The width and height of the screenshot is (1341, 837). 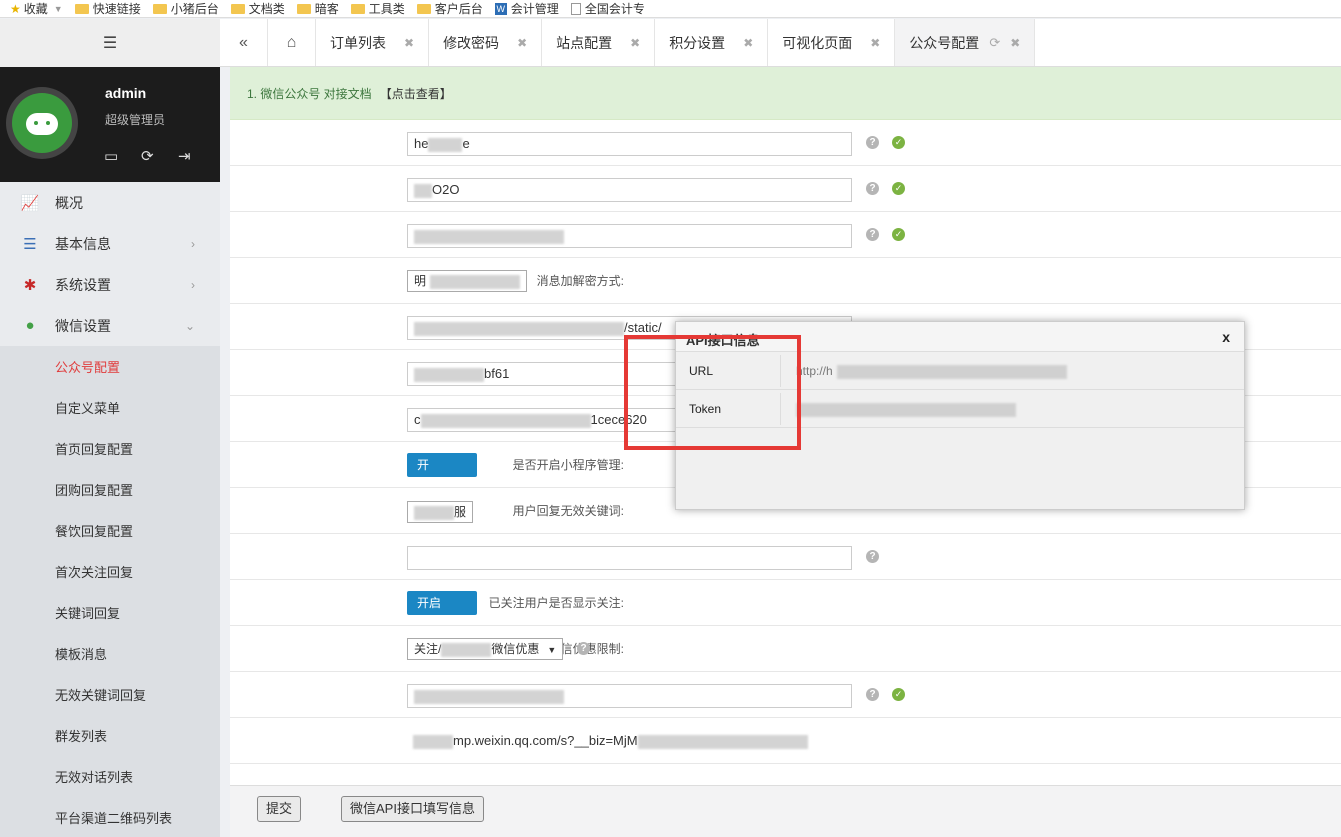 What do you see at coordinates (110, 448) in the screenshot?
I see `submenu-item: 首页回复配置` at bounding box center [110, 448].